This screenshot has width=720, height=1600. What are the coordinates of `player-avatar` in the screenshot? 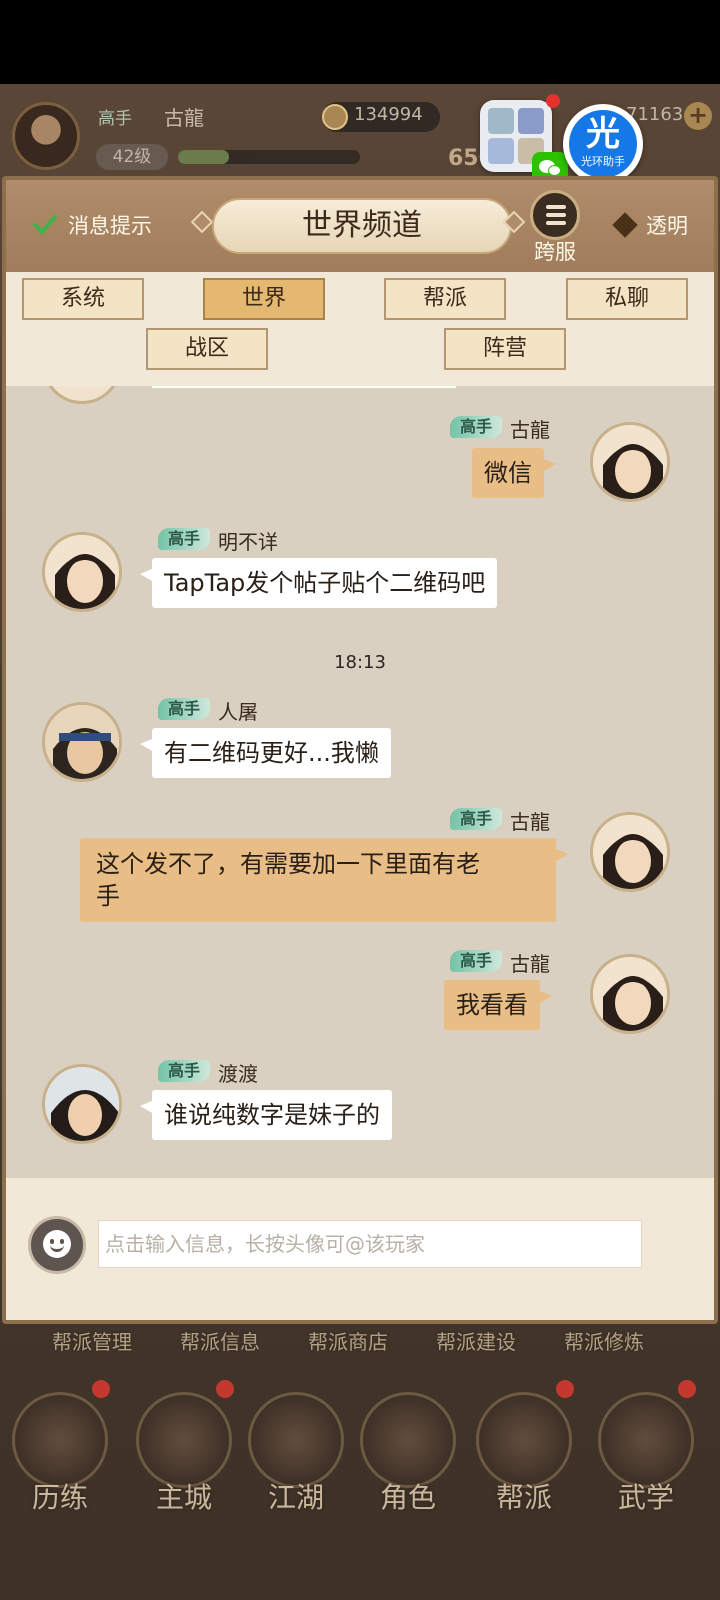 It's located at (46, 136).